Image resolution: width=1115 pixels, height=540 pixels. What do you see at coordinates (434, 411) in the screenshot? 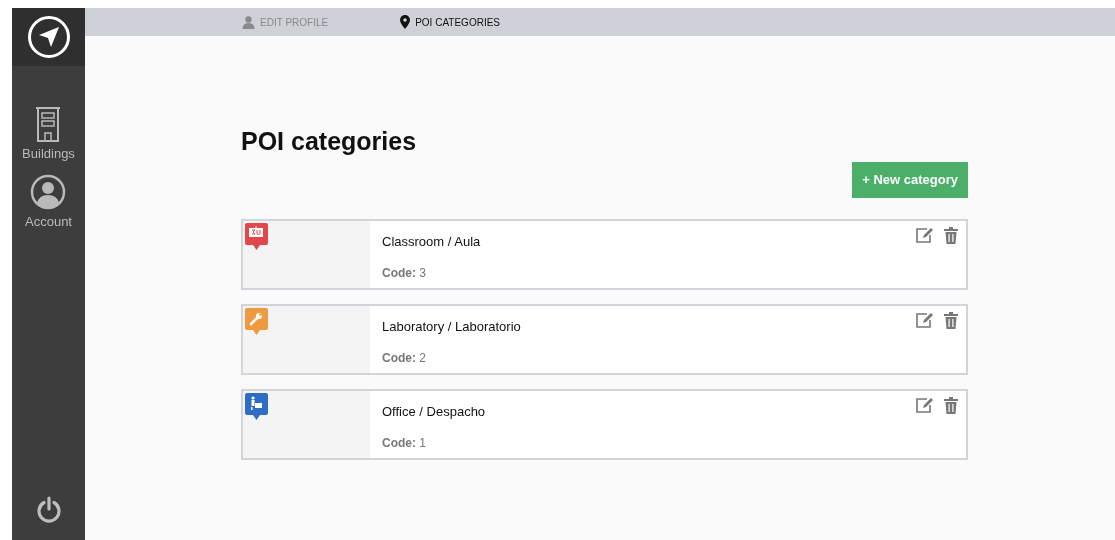
I see `category-name: Office / Despacho` at bounding box center [434, 411].